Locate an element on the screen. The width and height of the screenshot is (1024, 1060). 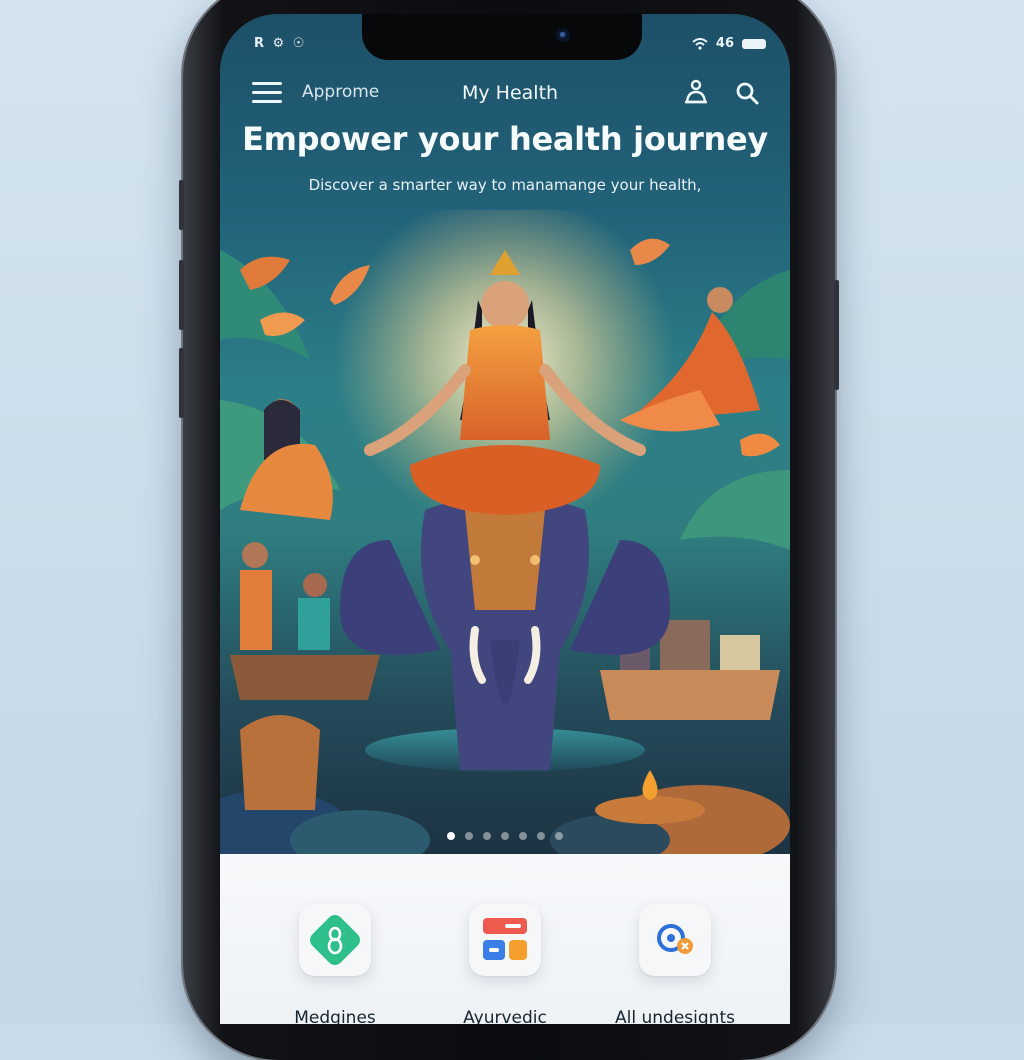
meditation-profile-icon is located at coordinates (696, 92).